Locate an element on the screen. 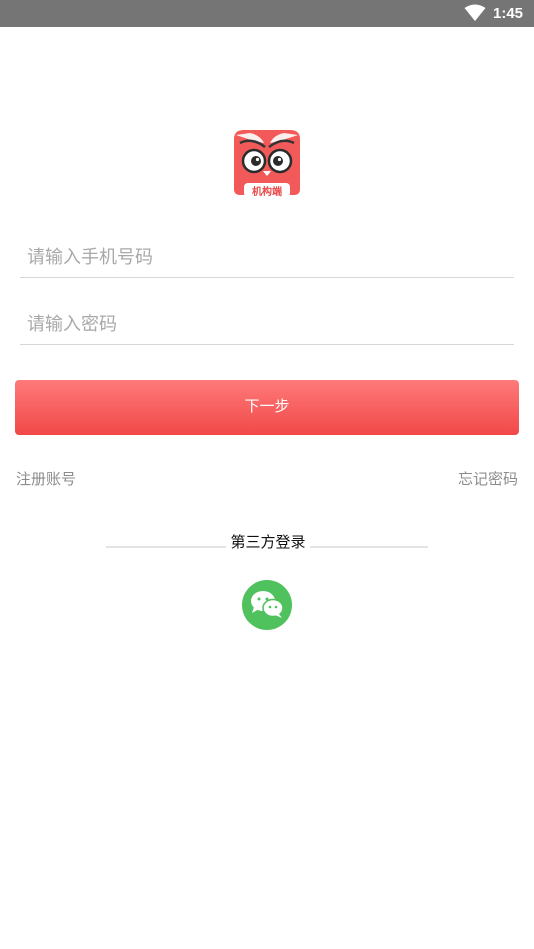 This screenshot has width=534, height=949. logo-caption: 机构端 is located at coordinates (267, 192).